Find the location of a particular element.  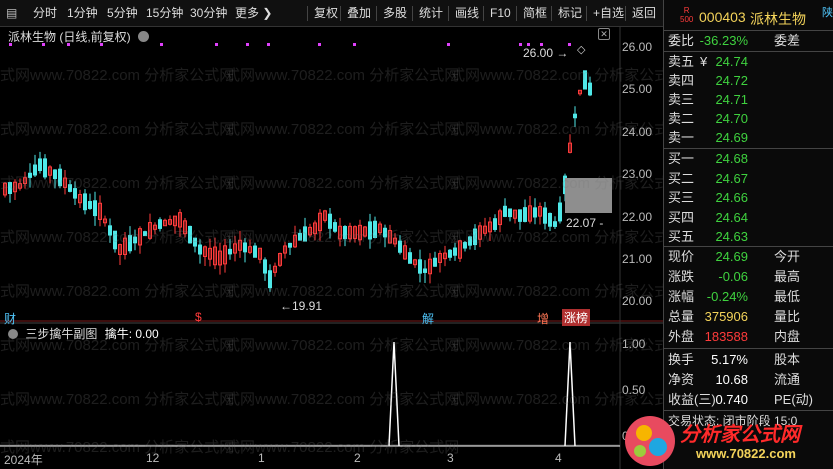

stock-code: 000403 is located at coordinates (722, 17).